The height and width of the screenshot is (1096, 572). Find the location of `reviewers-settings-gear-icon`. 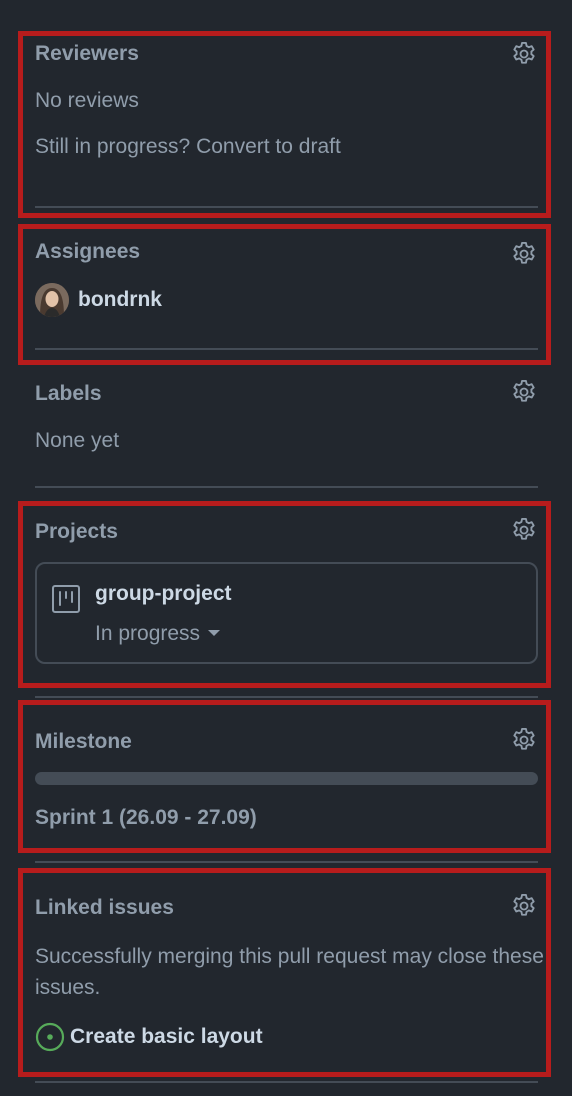

reviewers-settings-gear-icon is located at coordinates (524, 54).